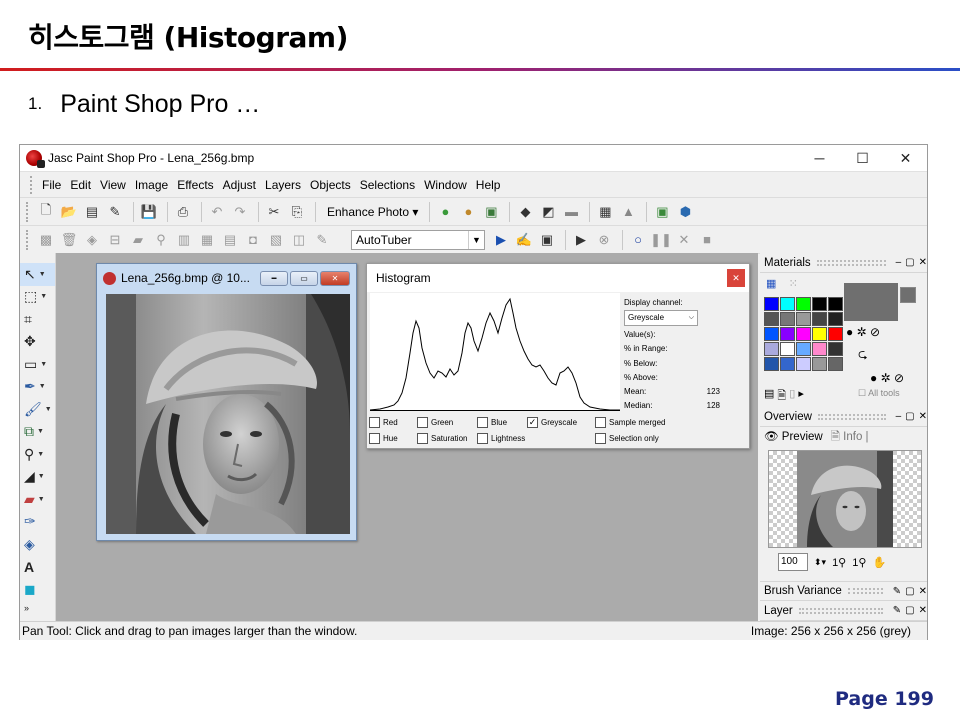 The height and width of the screenshot is (720, 960). Describe the element at coordinates (491, 212) in the screenshot. I see `photo-fix-icon: ▣` at that location.